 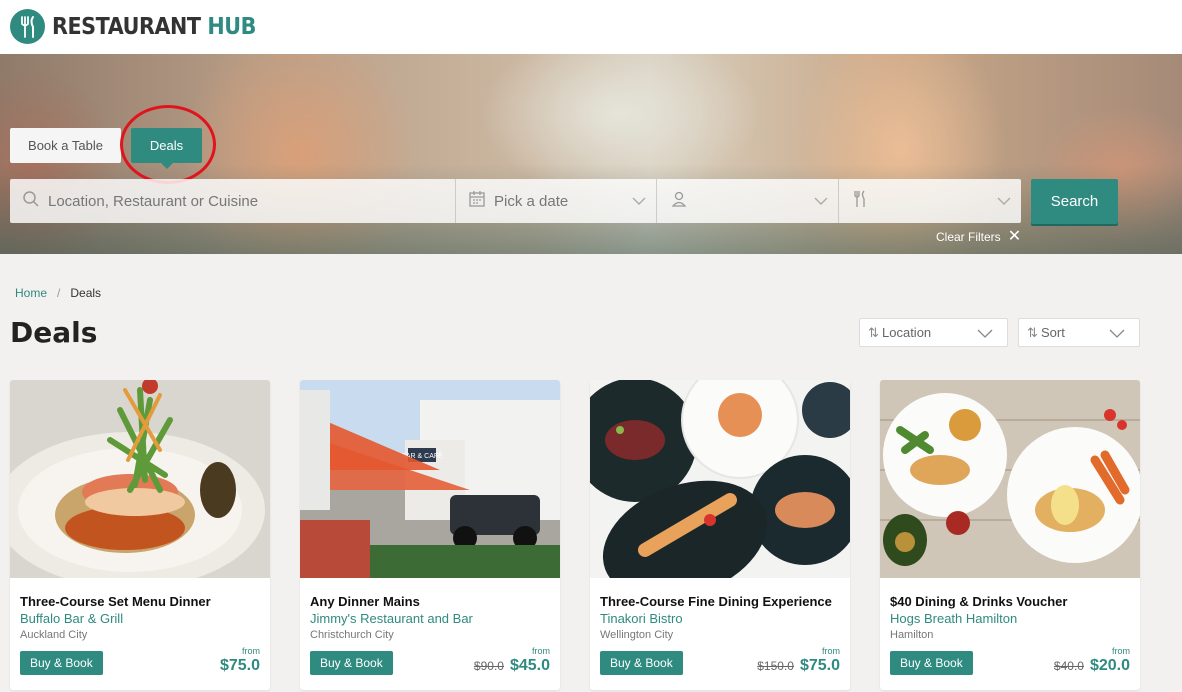 What do you see at coordinates (126, 26) in the screenshot?
I see `brand-name-part1: RESTAURANT` at bounding box center [126, 26].